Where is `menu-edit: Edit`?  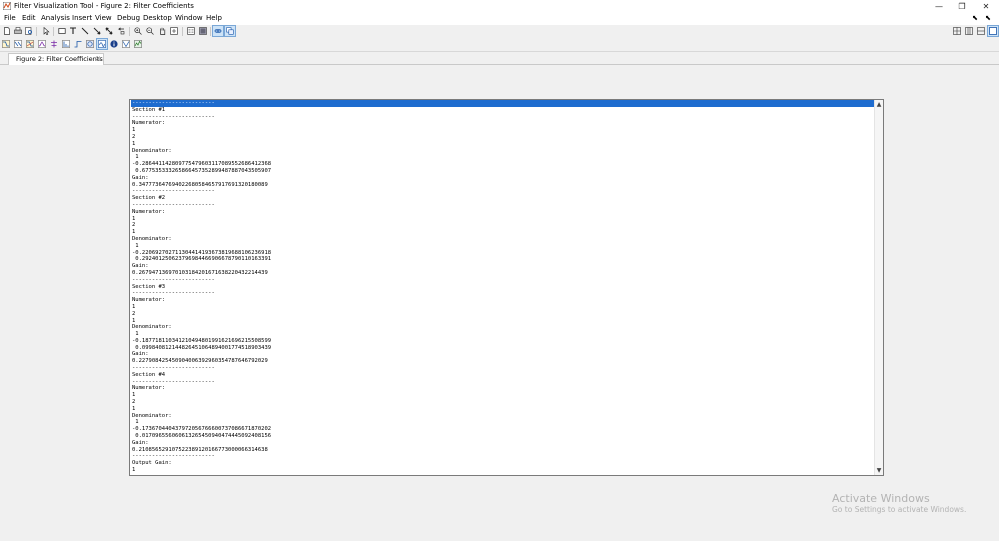
menu-edit: Edit is located at coordinates (29, 18).